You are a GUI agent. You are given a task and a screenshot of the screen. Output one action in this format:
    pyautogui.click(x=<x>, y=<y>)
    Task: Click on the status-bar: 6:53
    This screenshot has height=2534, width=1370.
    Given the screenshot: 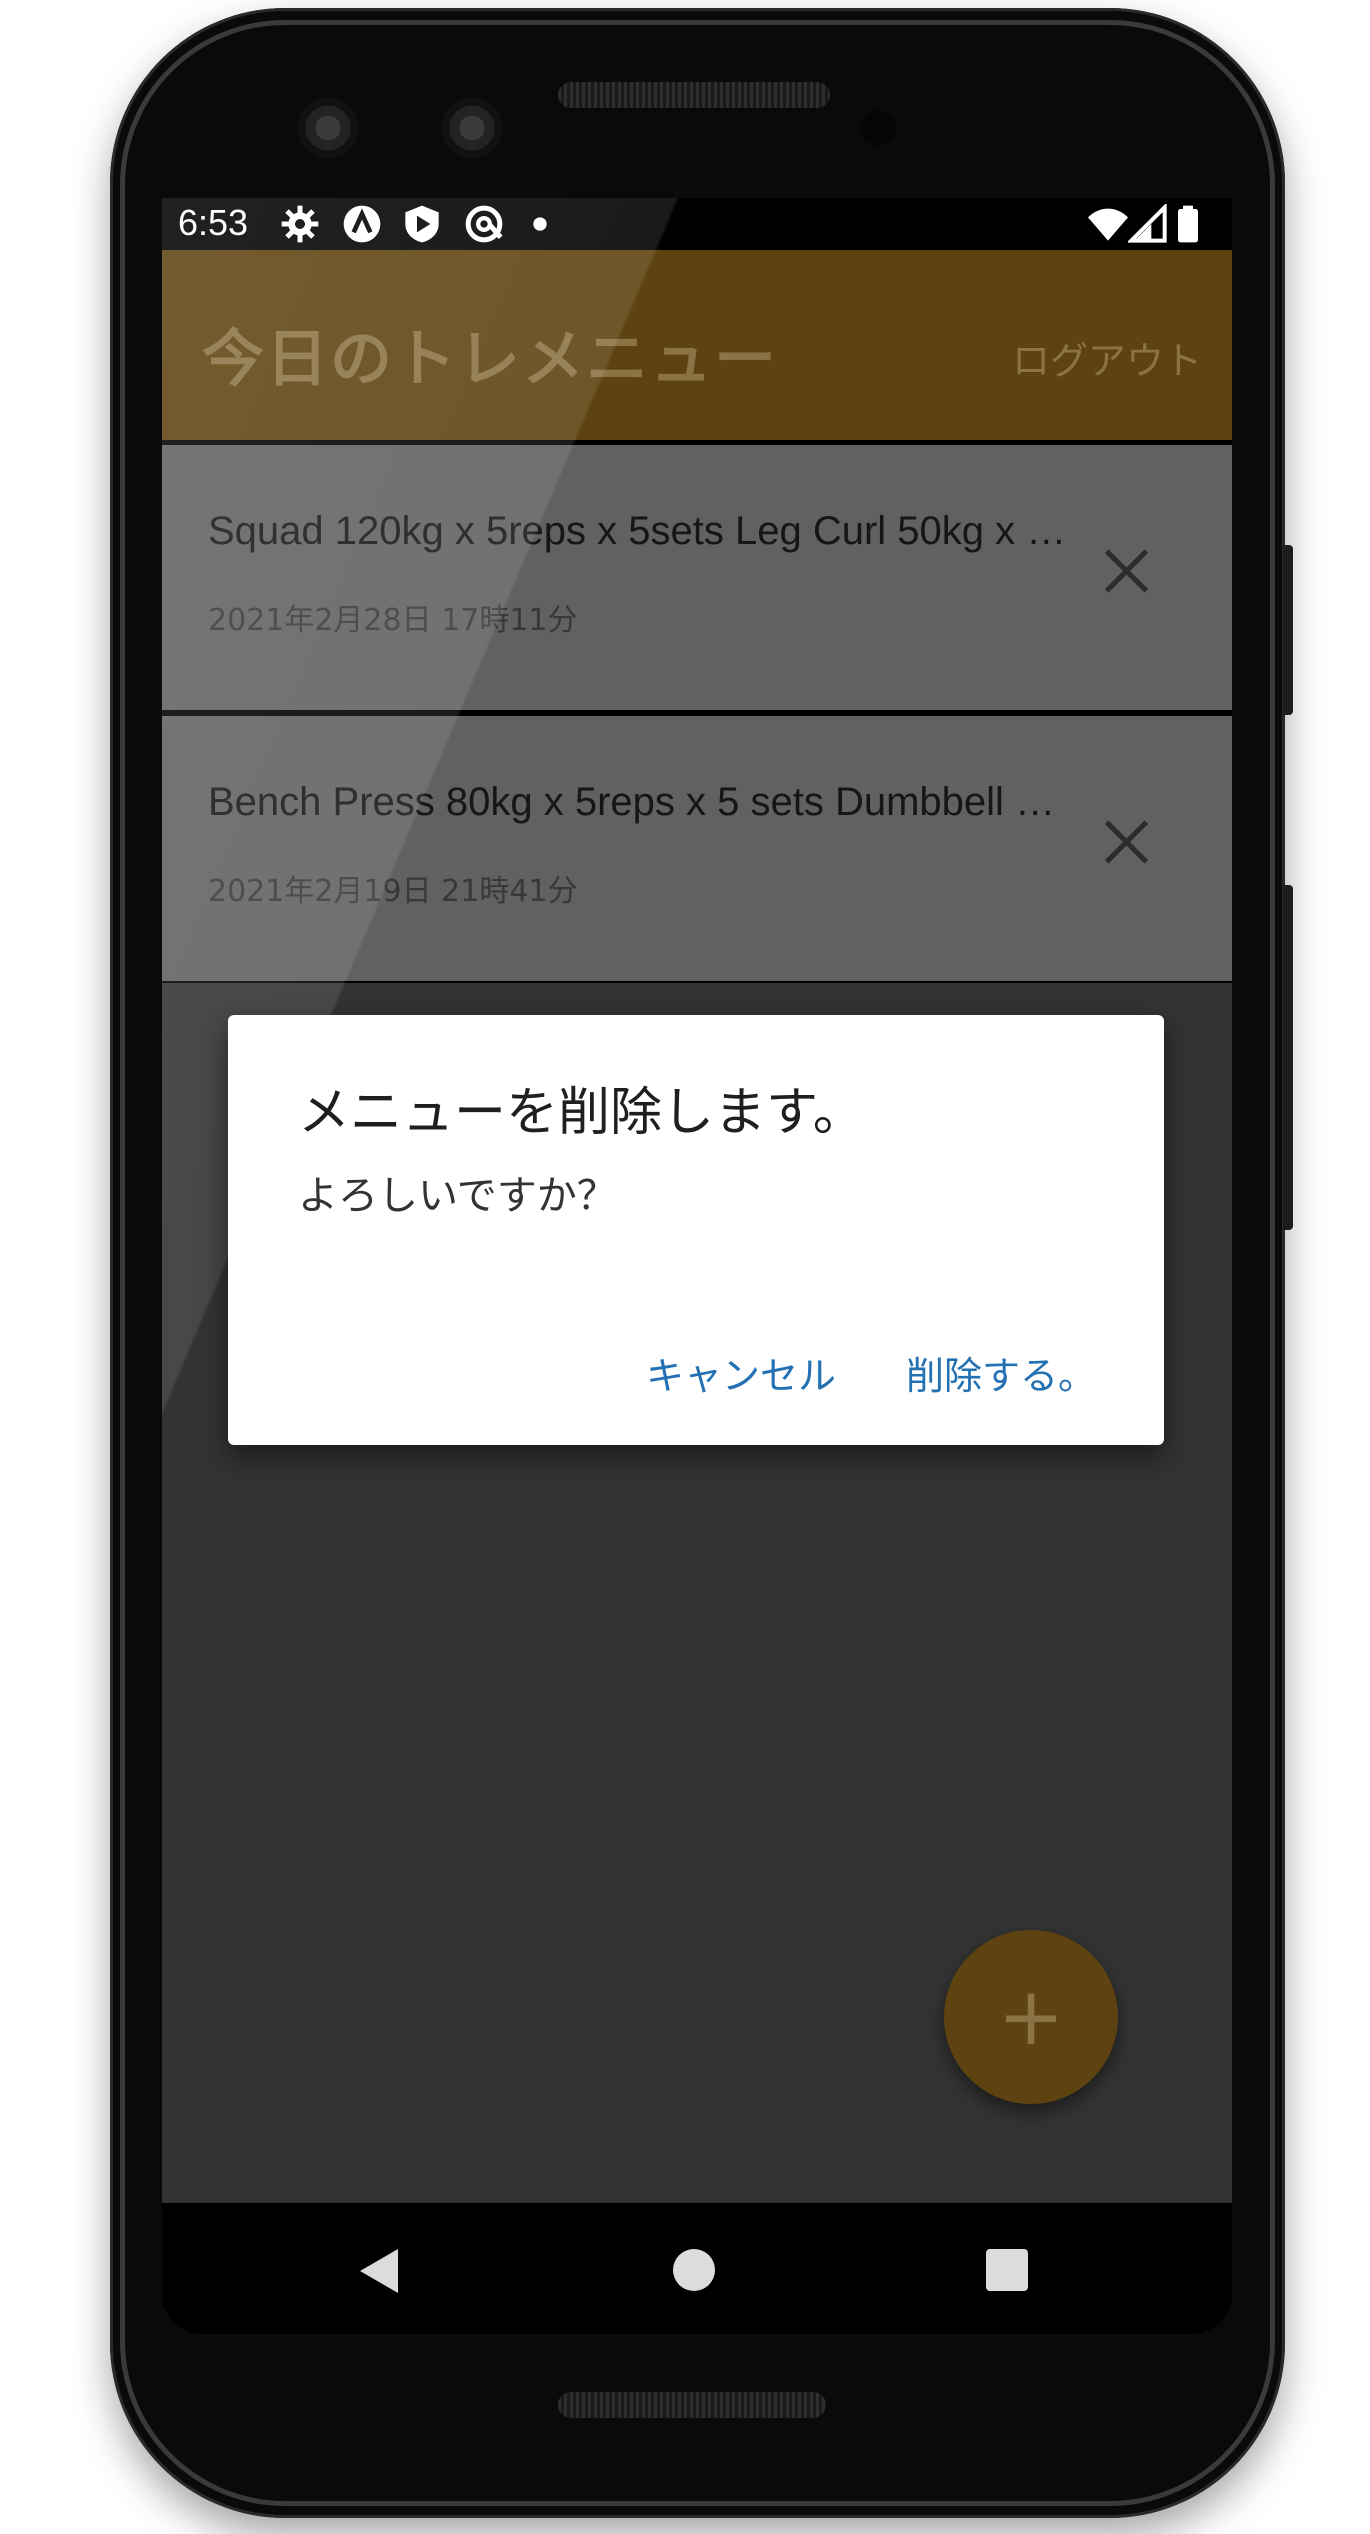 What is the action you would take?
    pyautogui.click(x=697, y=224)
    